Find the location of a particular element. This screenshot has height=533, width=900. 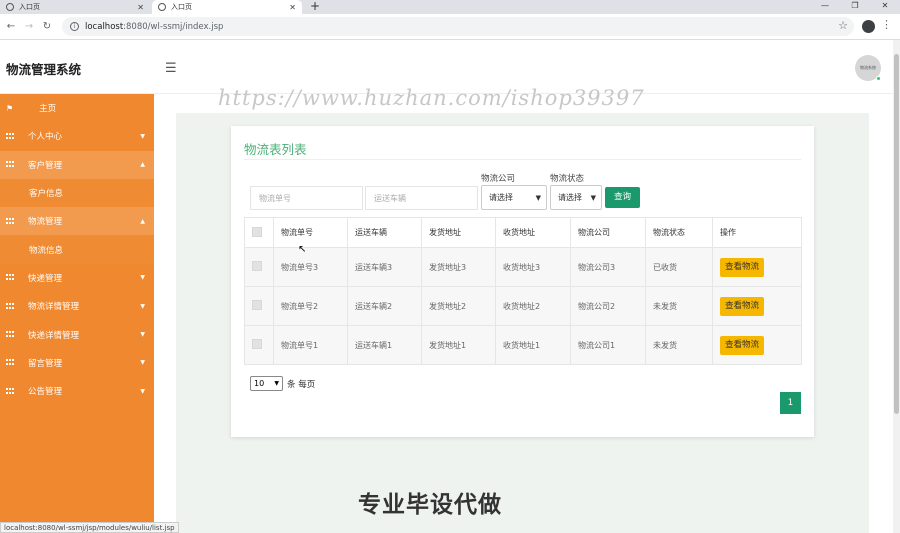

cell-order: 物流单号2 is located at coordinates (310, 306).